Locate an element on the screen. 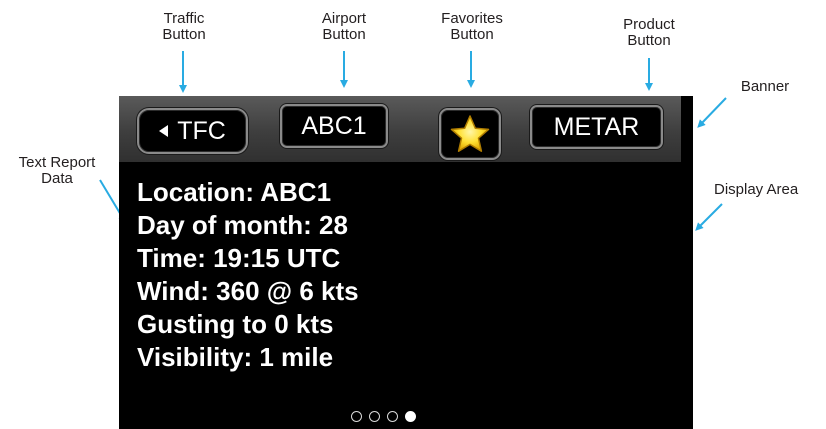 The width and height of the screenshot is (826, 429). page-indicator is located at coordinates (383, 416).